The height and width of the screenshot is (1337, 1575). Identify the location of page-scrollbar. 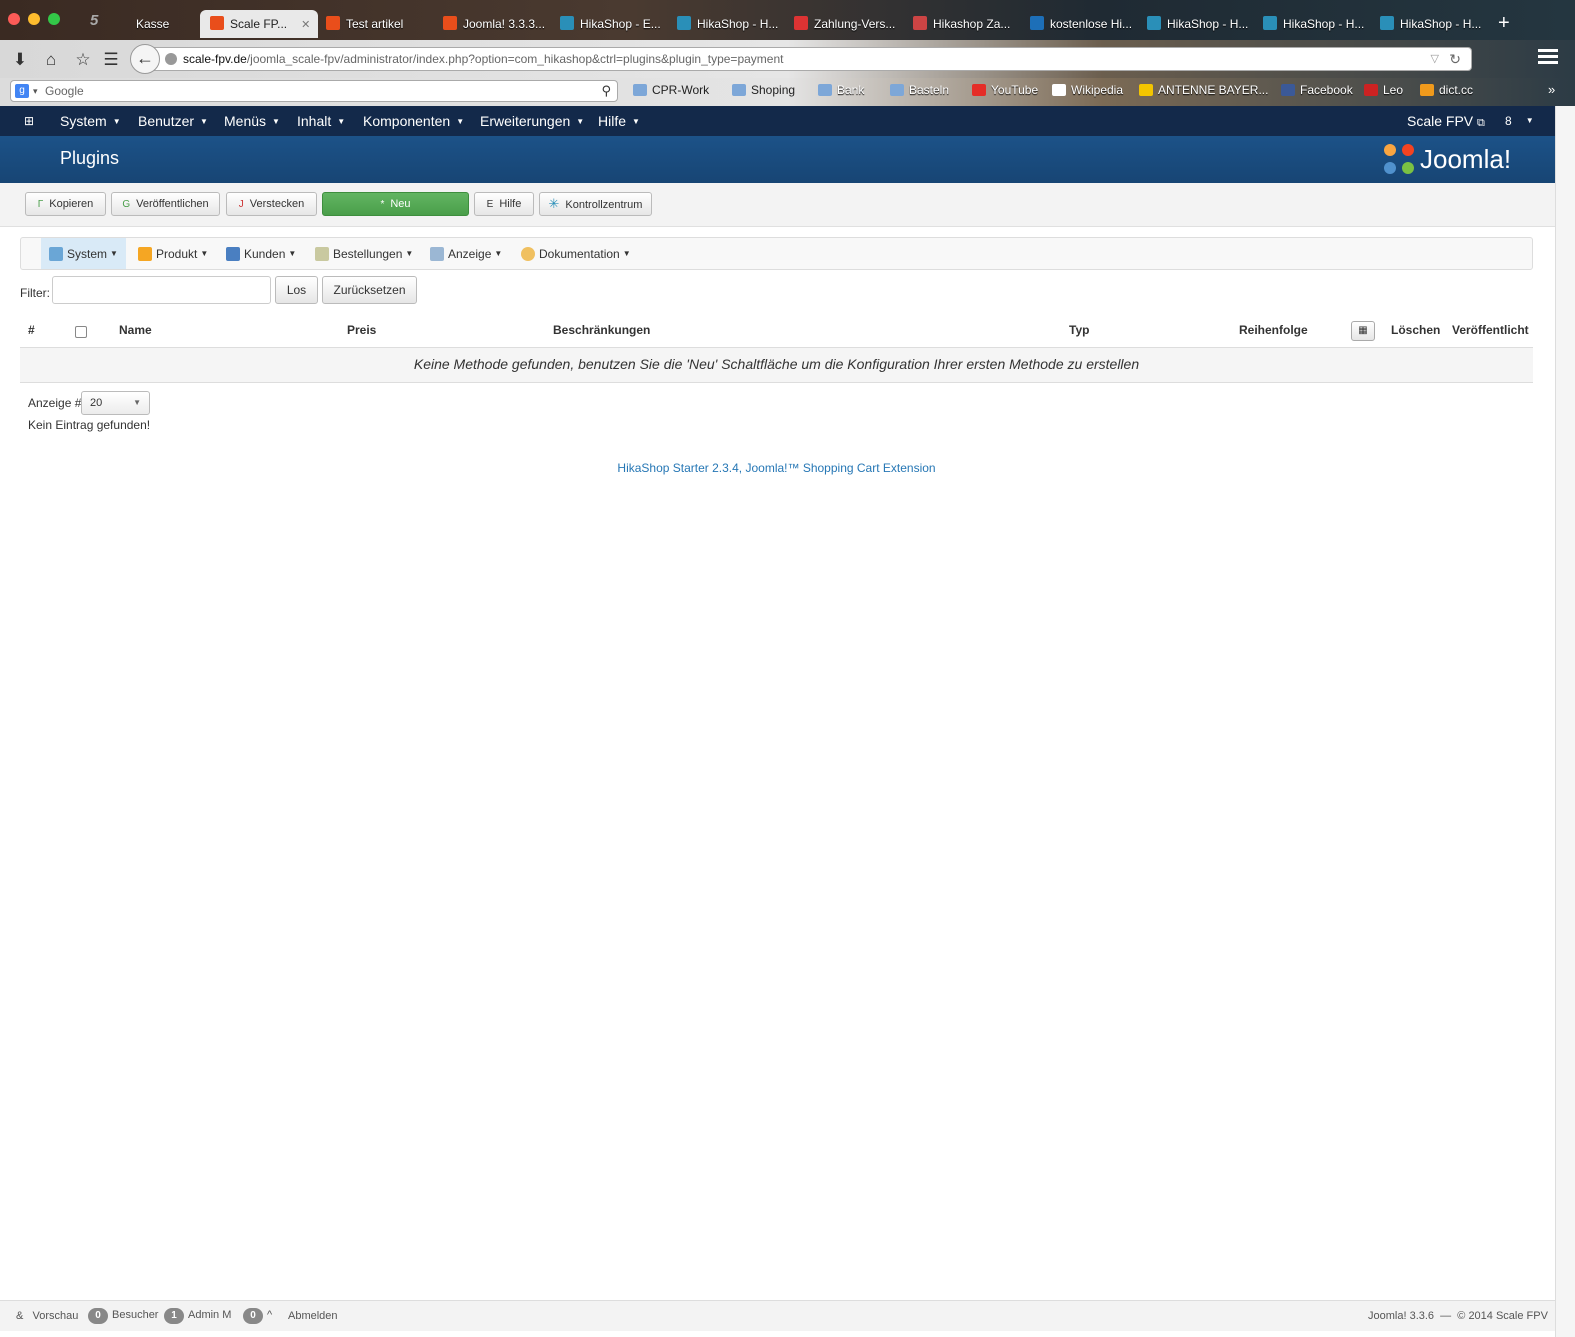
(1565, 721).